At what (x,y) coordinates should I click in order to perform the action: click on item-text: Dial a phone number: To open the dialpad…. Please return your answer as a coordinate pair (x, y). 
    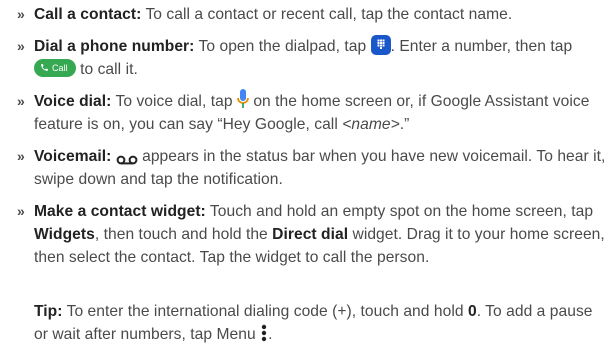
    Looking at the image, I should click on (313, 57).